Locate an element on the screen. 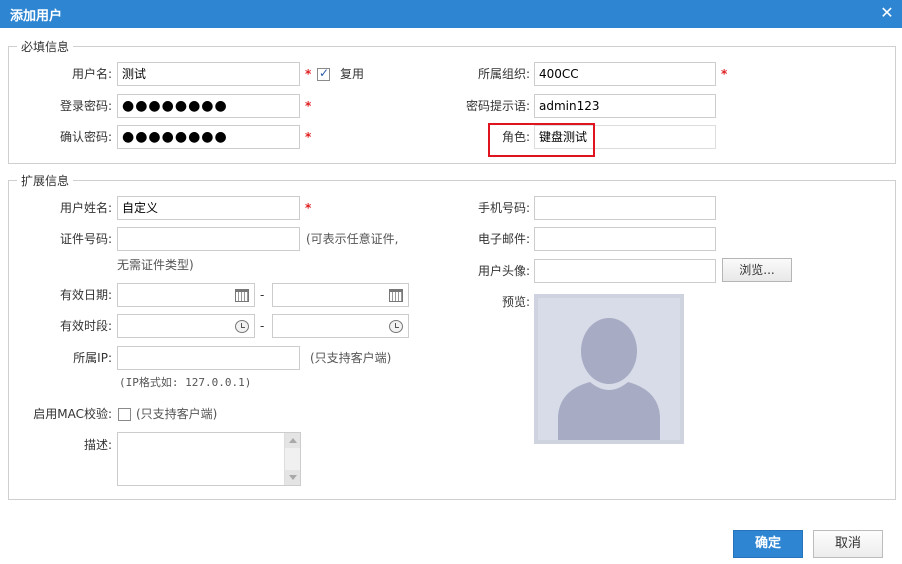 The width and height of the screenshot is (902, 564). dialog-titlebar: 添加用户 ✕ is located at coordinates (451, 14).